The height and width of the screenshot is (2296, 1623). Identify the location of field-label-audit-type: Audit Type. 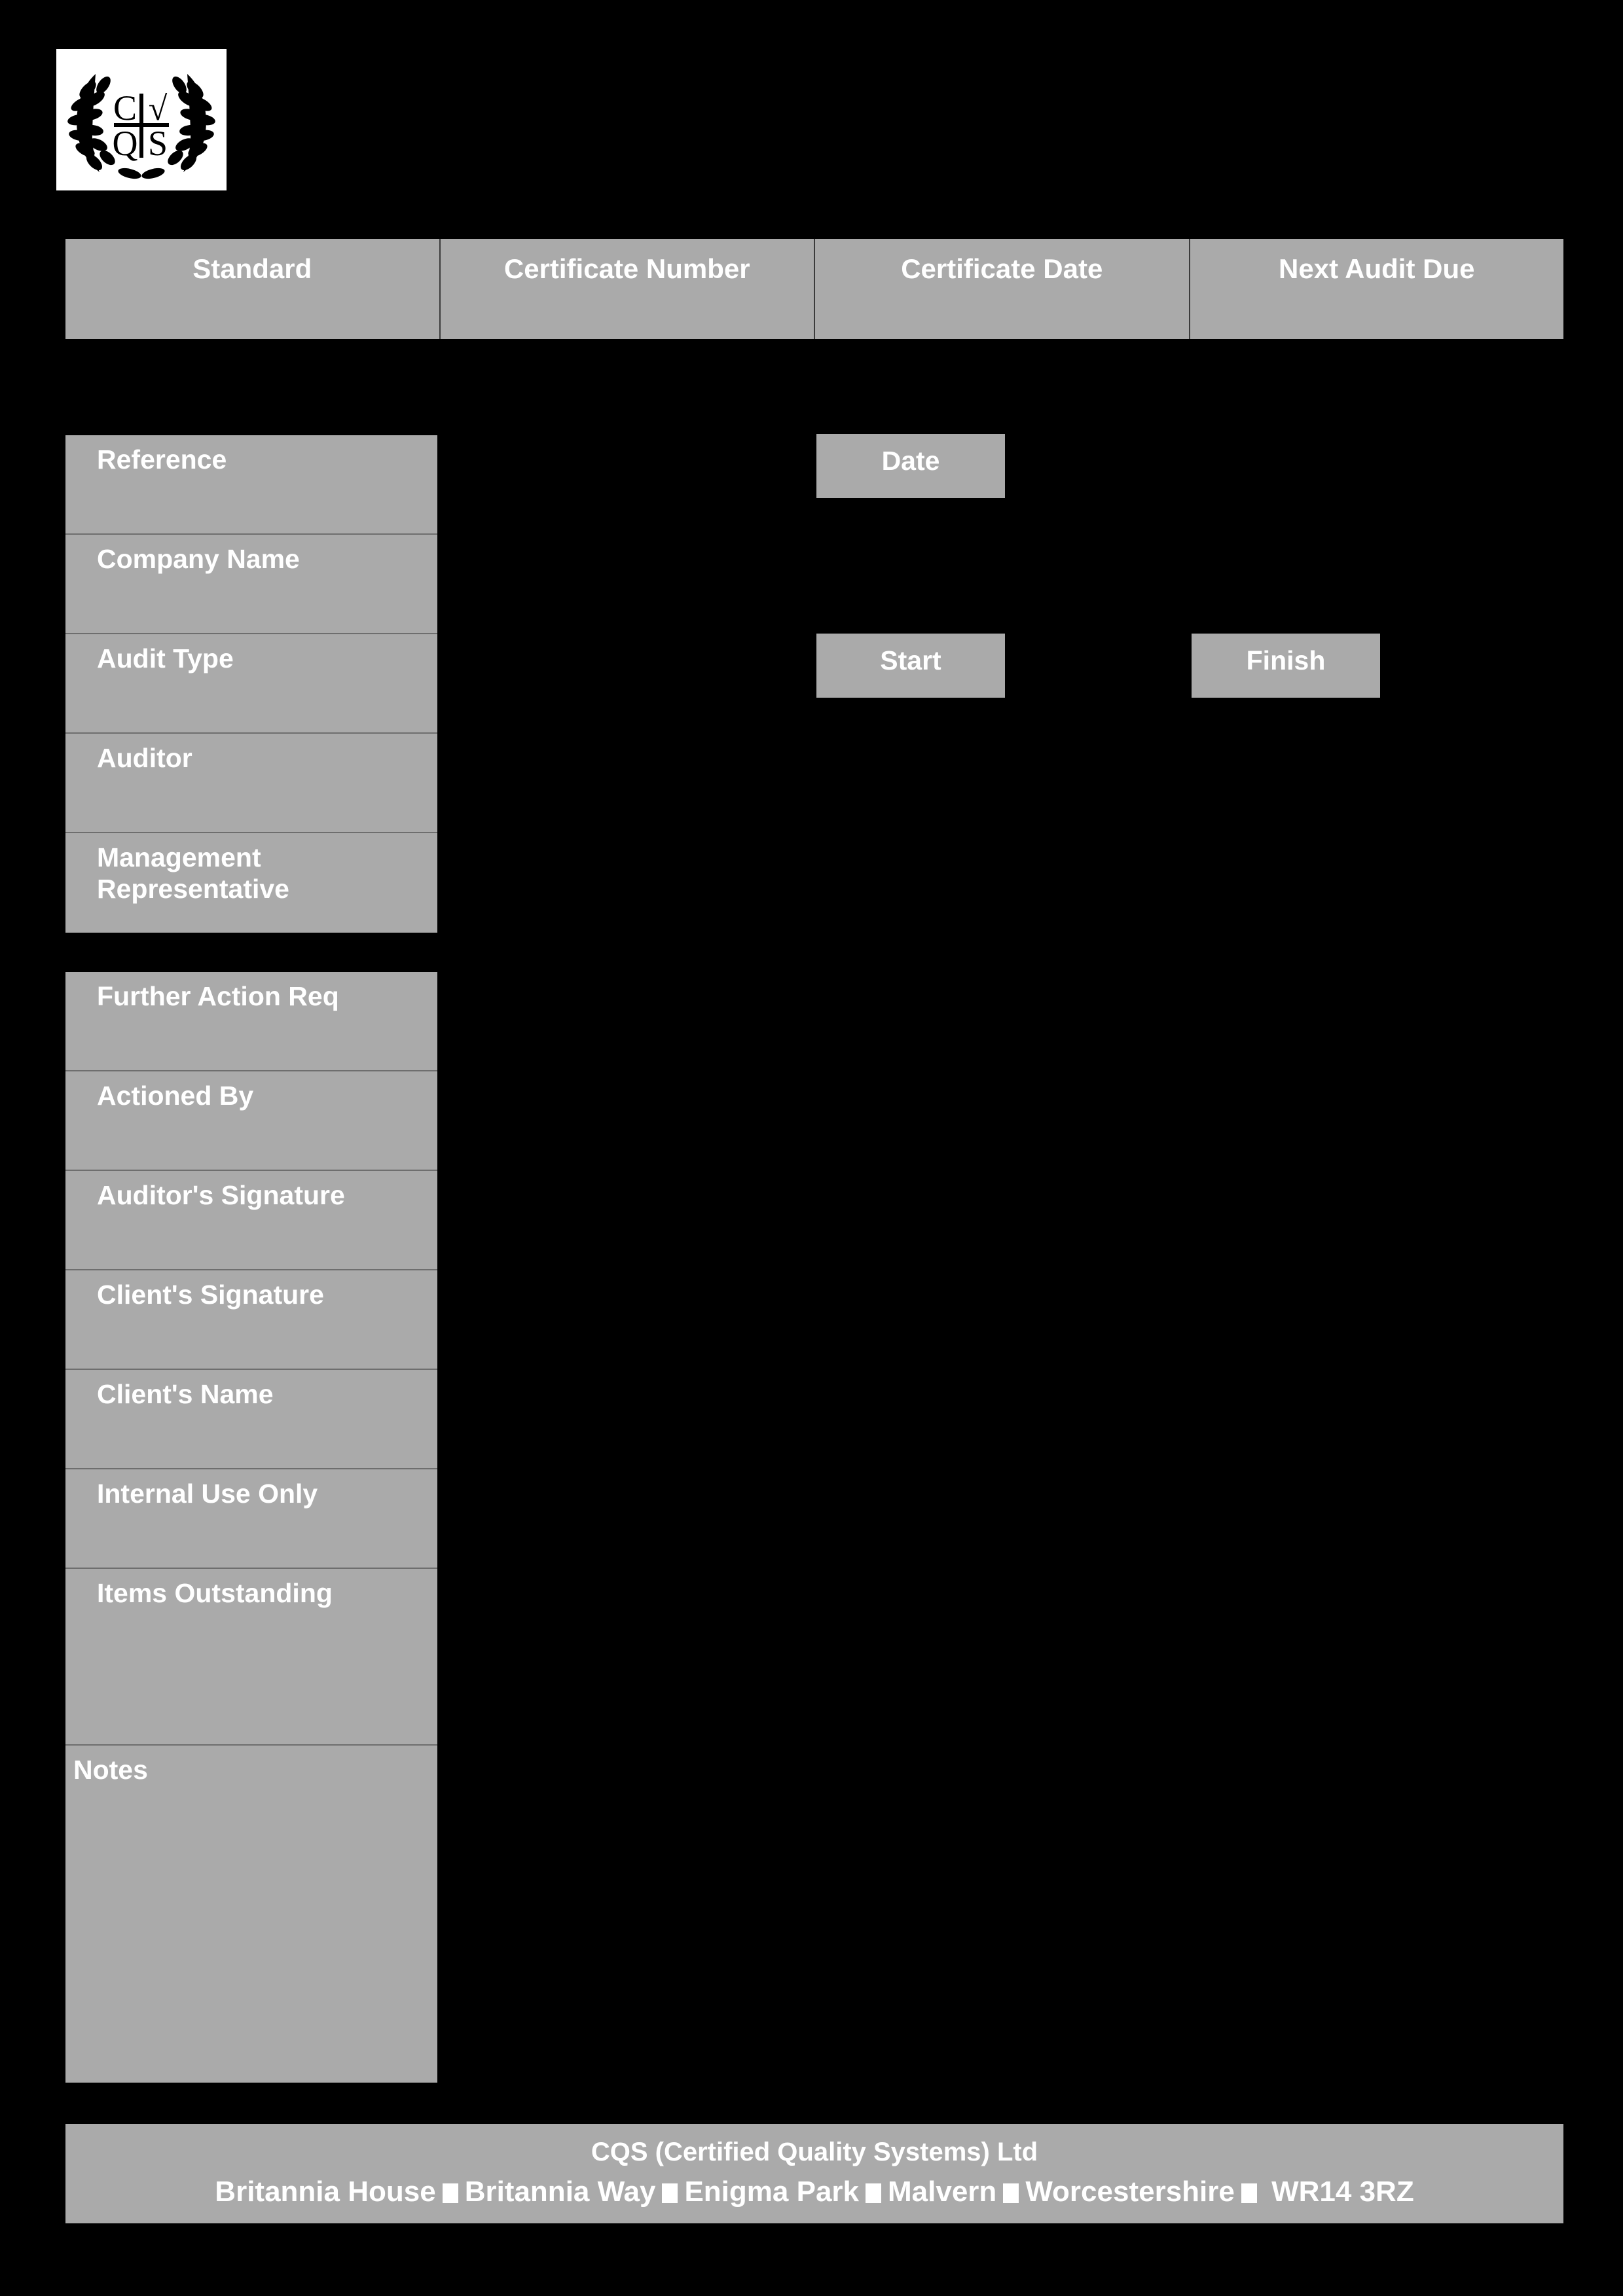
(251, 684).